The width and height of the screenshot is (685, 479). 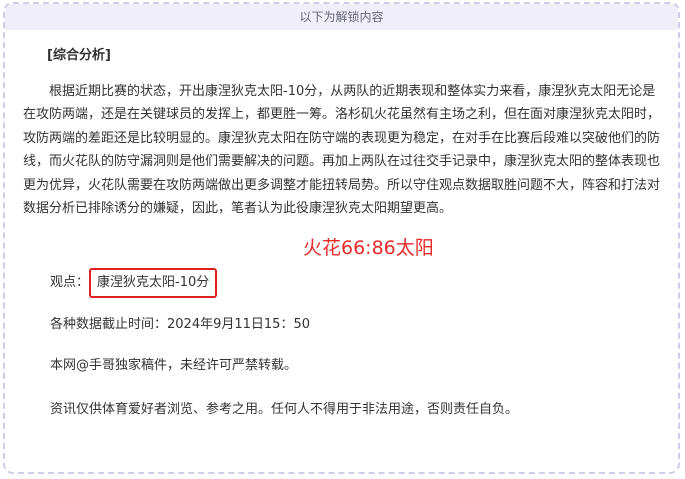 I want to click on view-value-highlight: 康涅狄克太阳-10分, so click(x=153, y=283).